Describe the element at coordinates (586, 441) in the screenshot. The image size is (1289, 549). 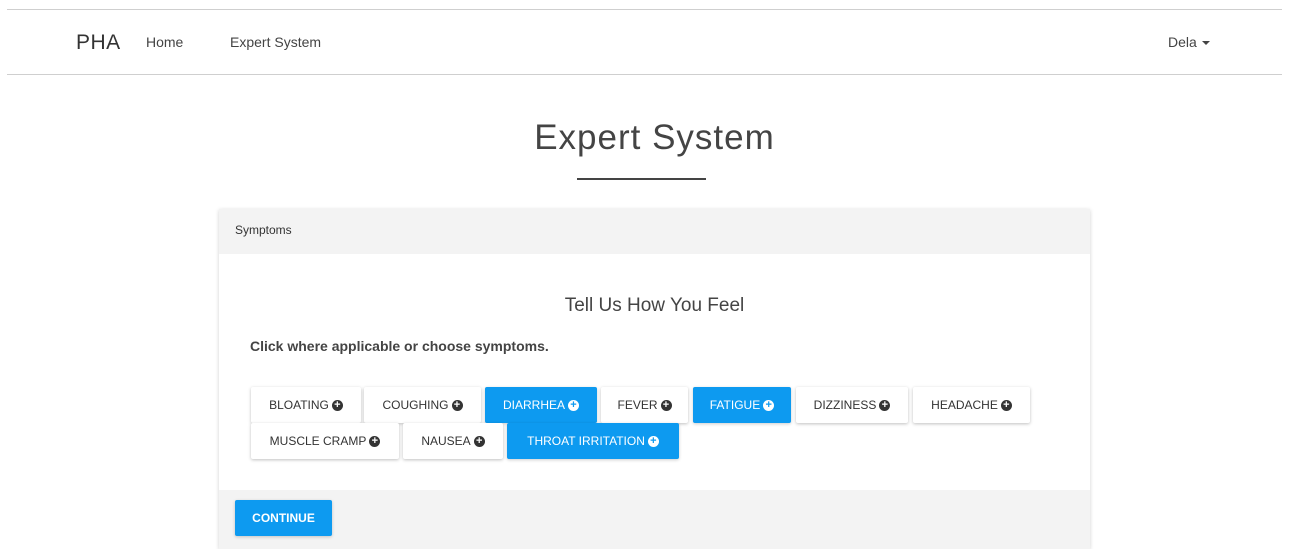
I see `symptom-label: THROAT IRRITATION` at that location.